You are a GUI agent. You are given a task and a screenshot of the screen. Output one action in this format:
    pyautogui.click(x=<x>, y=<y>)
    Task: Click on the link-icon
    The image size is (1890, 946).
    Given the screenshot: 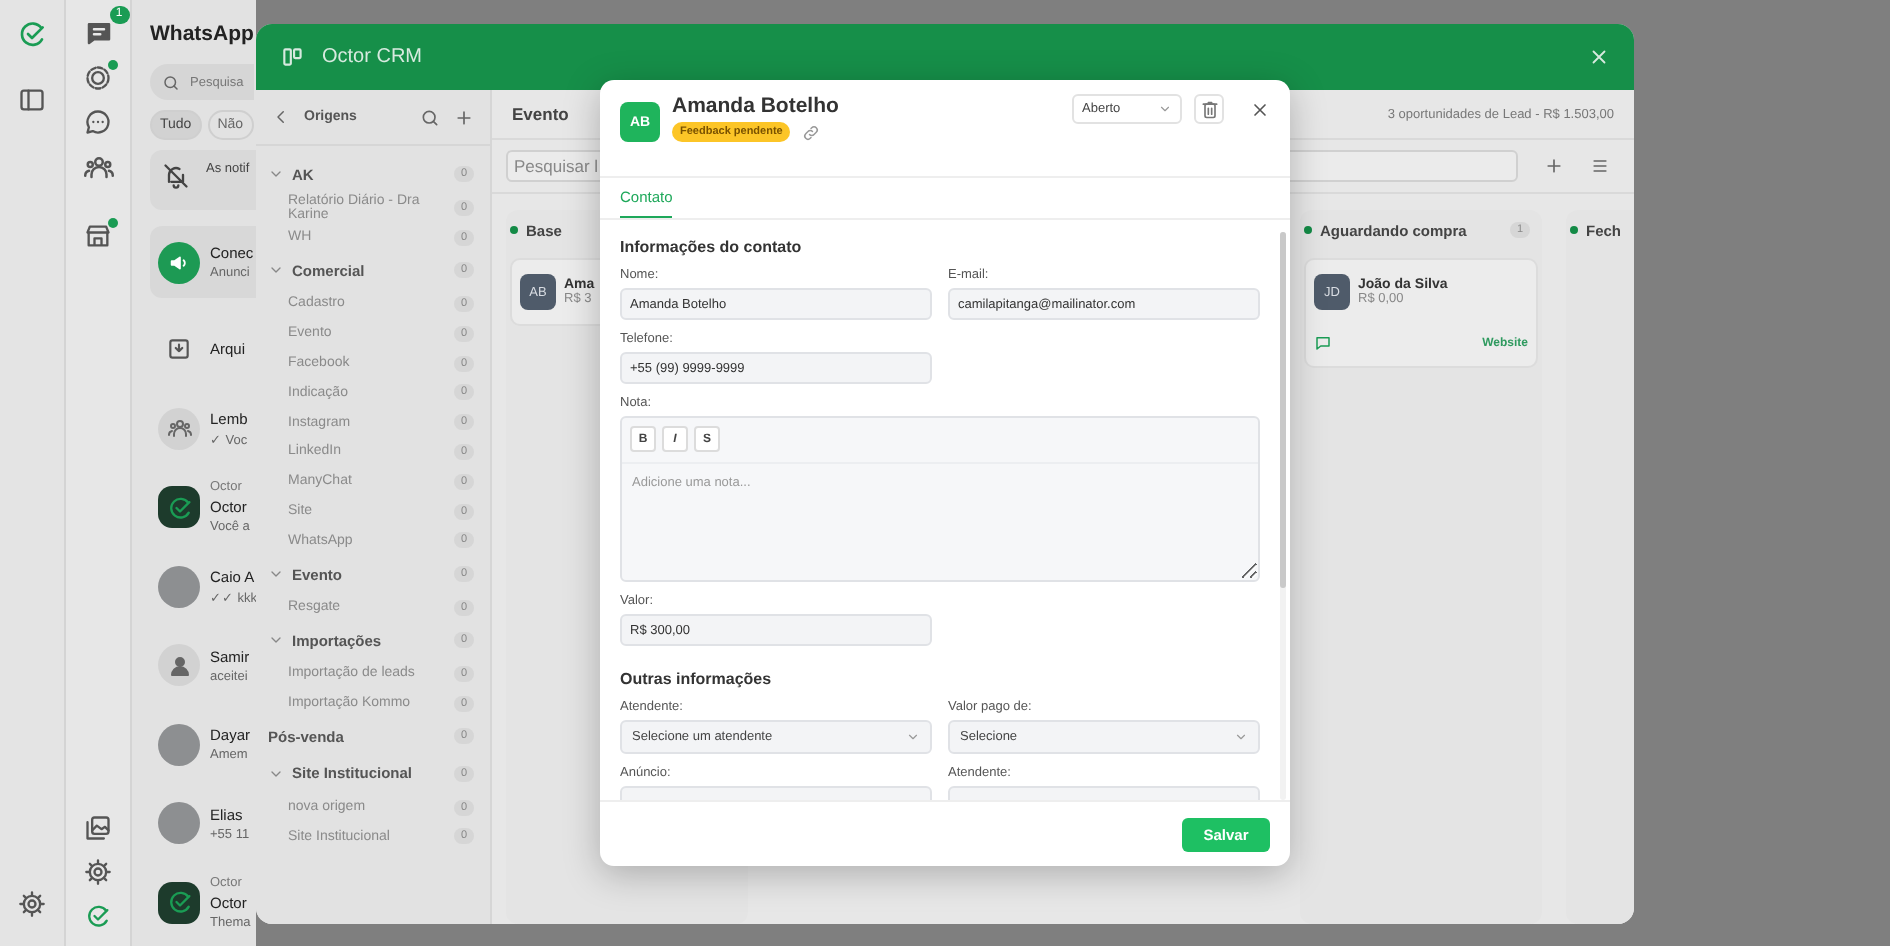 What is the action you would take?
    pyautogui.click(x=811, y=132)
    